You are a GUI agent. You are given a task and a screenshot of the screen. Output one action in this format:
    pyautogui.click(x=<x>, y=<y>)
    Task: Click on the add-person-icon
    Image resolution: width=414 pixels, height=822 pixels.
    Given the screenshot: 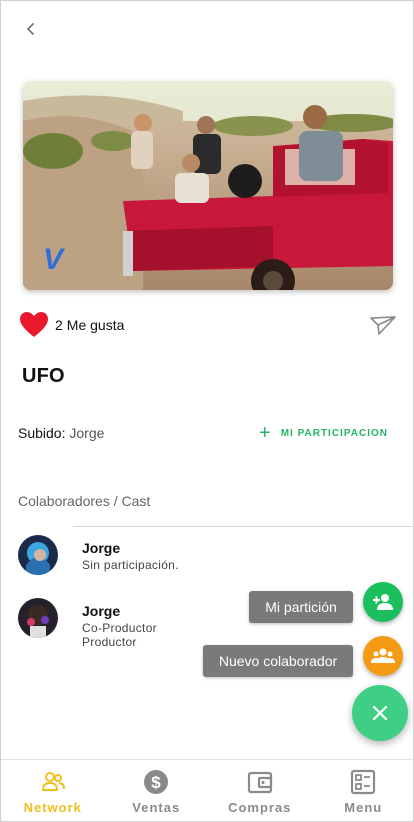 What is the action you would take?
    pyautogui.click(x=383, y=602)
    